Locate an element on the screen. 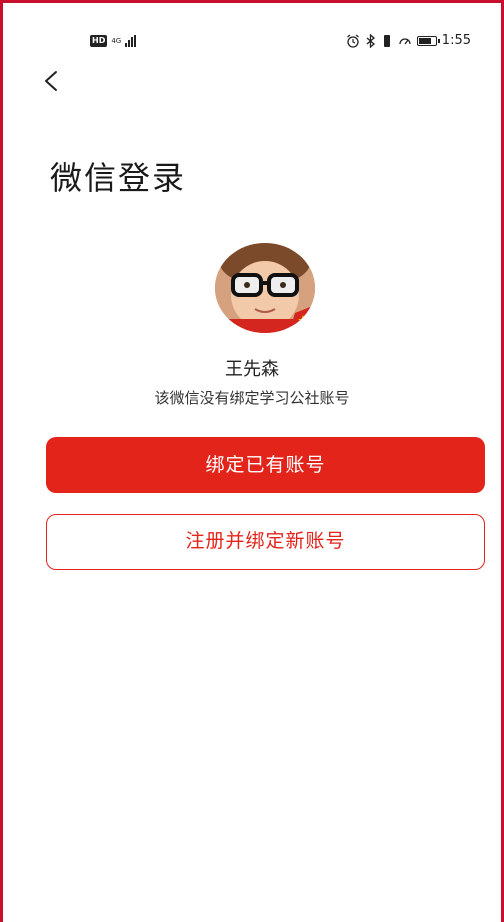  bind-existing-account-button: 绑定已有账号 is located at coordinates (265, 465).